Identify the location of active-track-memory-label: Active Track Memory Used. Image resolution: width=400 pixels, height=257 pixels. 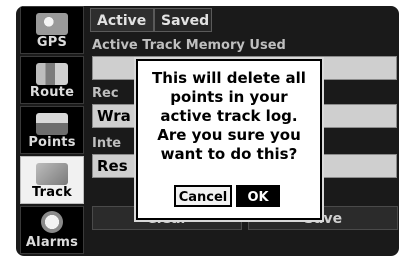
(189, 45).